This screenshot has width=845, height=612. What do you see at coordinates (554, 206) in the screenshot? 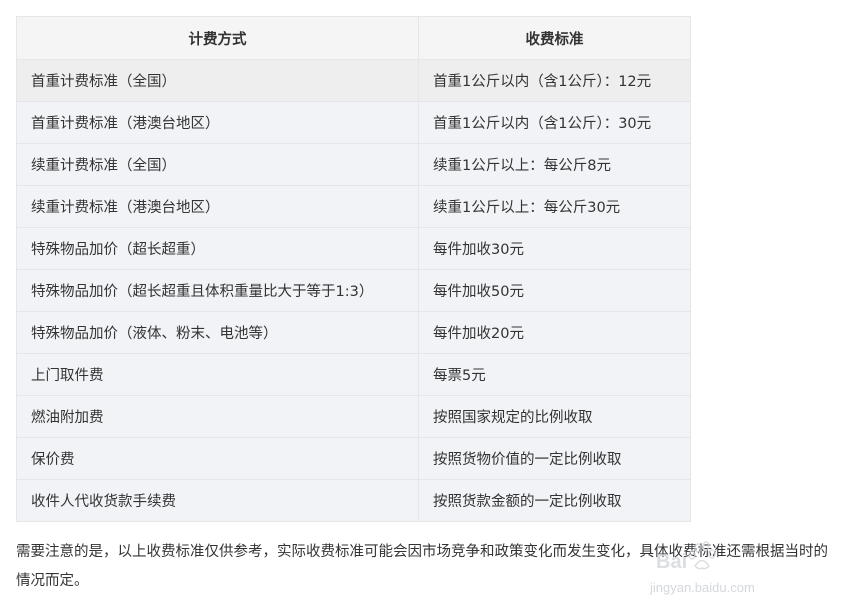
I see `fee-cell: 续重1公斤以上：每公斤30元` at bounding box center [554, 206].